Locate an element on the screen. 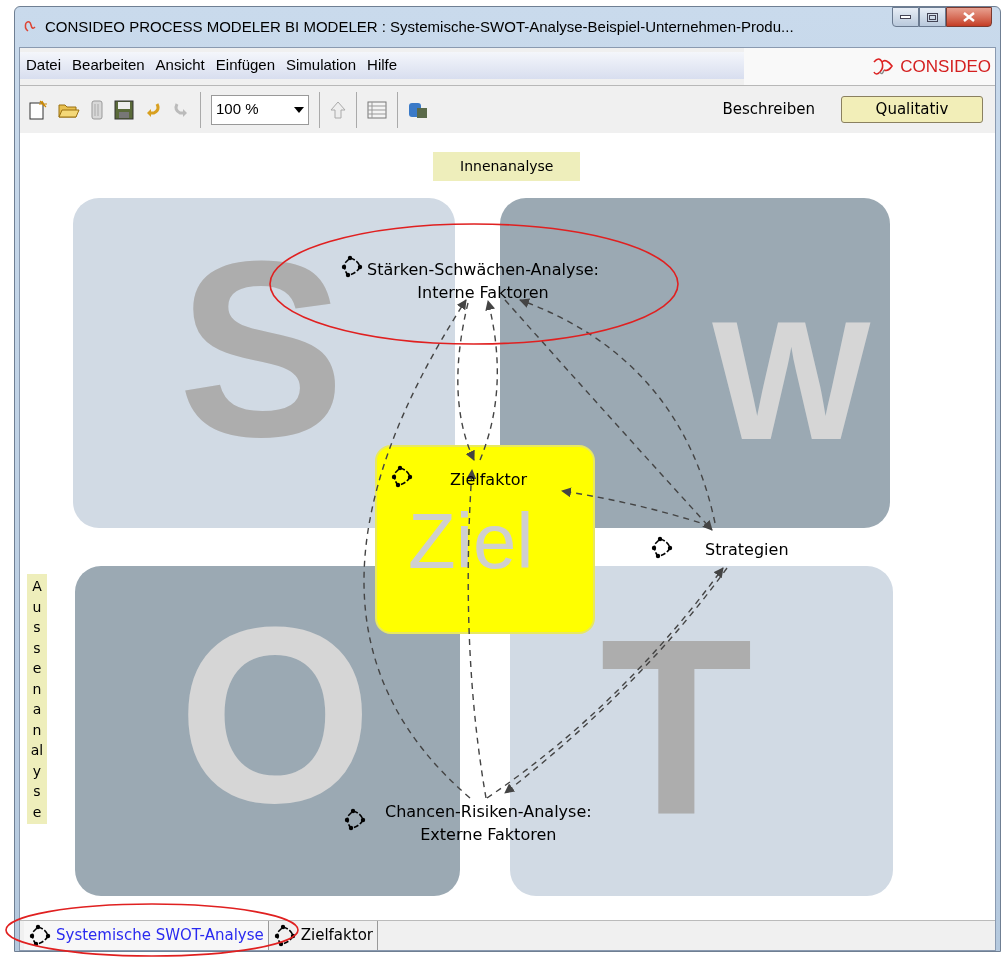 This screenshot has width=1001, height=958. analysis-label: Aussenanalyse is located at coordinates (37, 699).